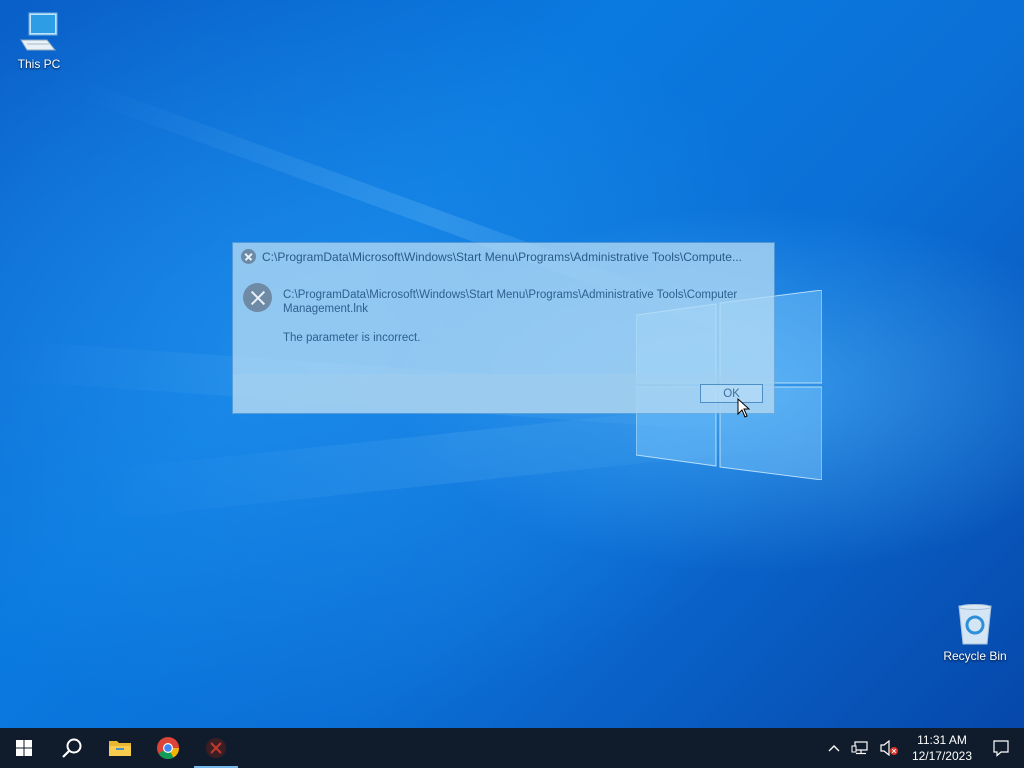  What do you see at coordinates (942, 748) in the screenshot?
I see `taskbar-clock: 11:31 AM 12/17/2023` at bounding box center [942, 748].